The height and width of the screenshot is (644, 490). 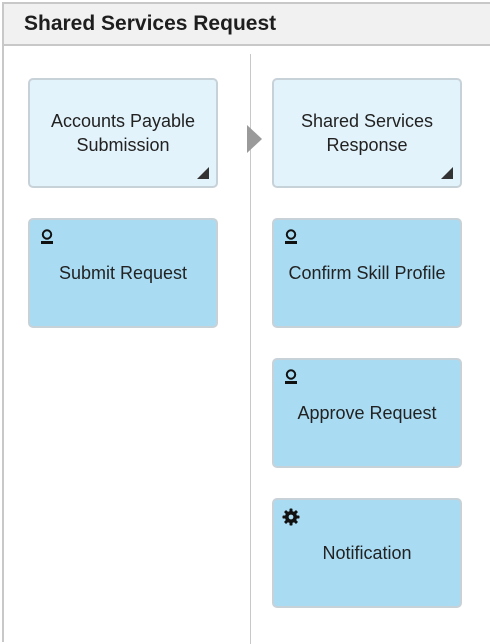 I want to click on gear-icon, so click(x=291, y=517).